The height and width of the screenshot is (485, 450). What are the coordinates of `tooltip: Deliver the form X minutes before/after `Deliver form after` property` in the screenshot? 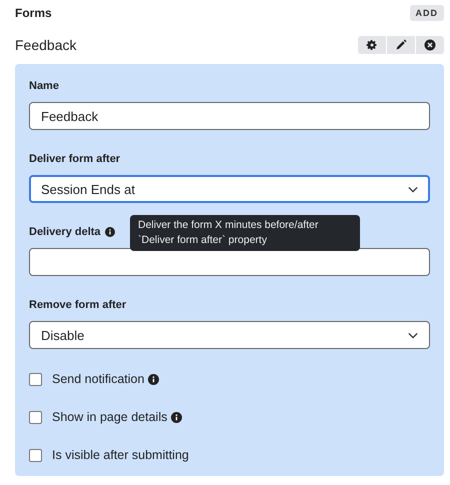 It's located at (245, 233).